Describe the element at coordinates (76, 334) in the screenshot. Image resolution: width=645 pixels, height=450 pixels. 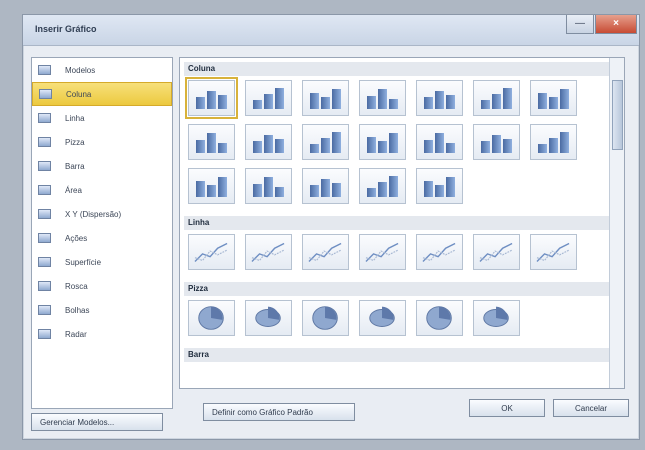
I see `sidebar-item-label: Radar` at that location.